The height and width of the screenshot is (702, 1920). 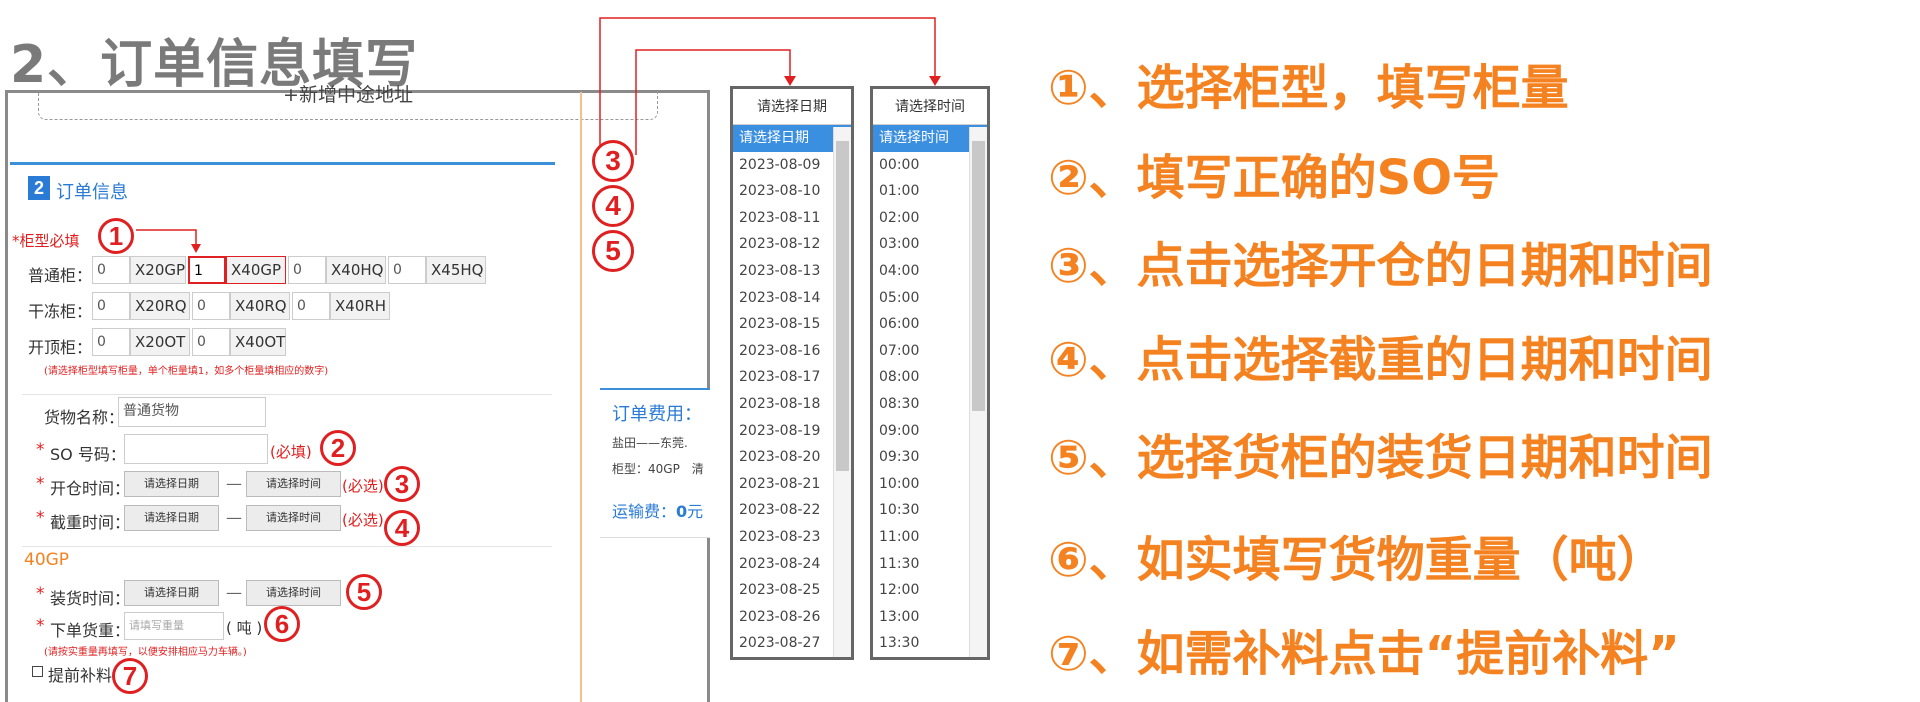 I want to click on reefer-container-label: 干冻柜：, so click(x=60, y=311).